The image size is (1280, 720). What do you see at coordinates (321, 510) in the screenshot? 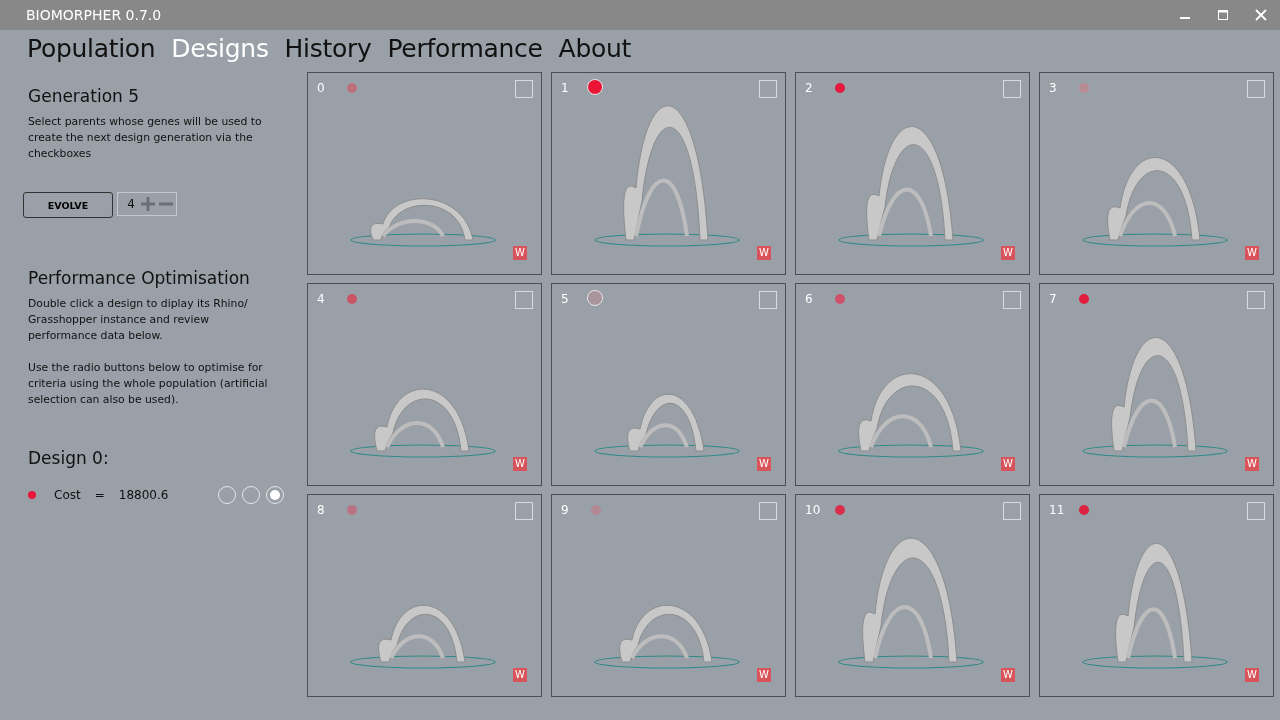
I see `design-number: 8` at bounding box center [321, 510].